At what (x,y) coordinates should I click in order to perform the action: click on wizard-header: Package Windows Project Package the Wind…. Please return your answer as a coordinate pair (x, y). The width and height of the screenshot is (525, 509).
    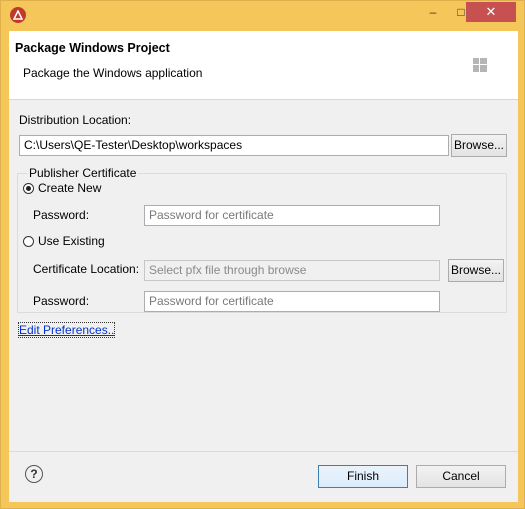
    Looking at the image, I should click on (263, 65).